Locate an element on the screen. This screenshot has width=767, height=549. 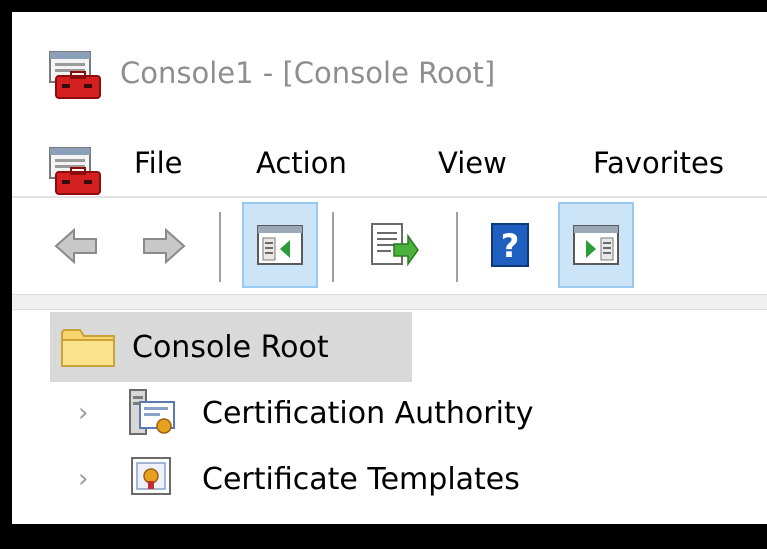
forward-arrow-icon is located at coordinates (164, 246).